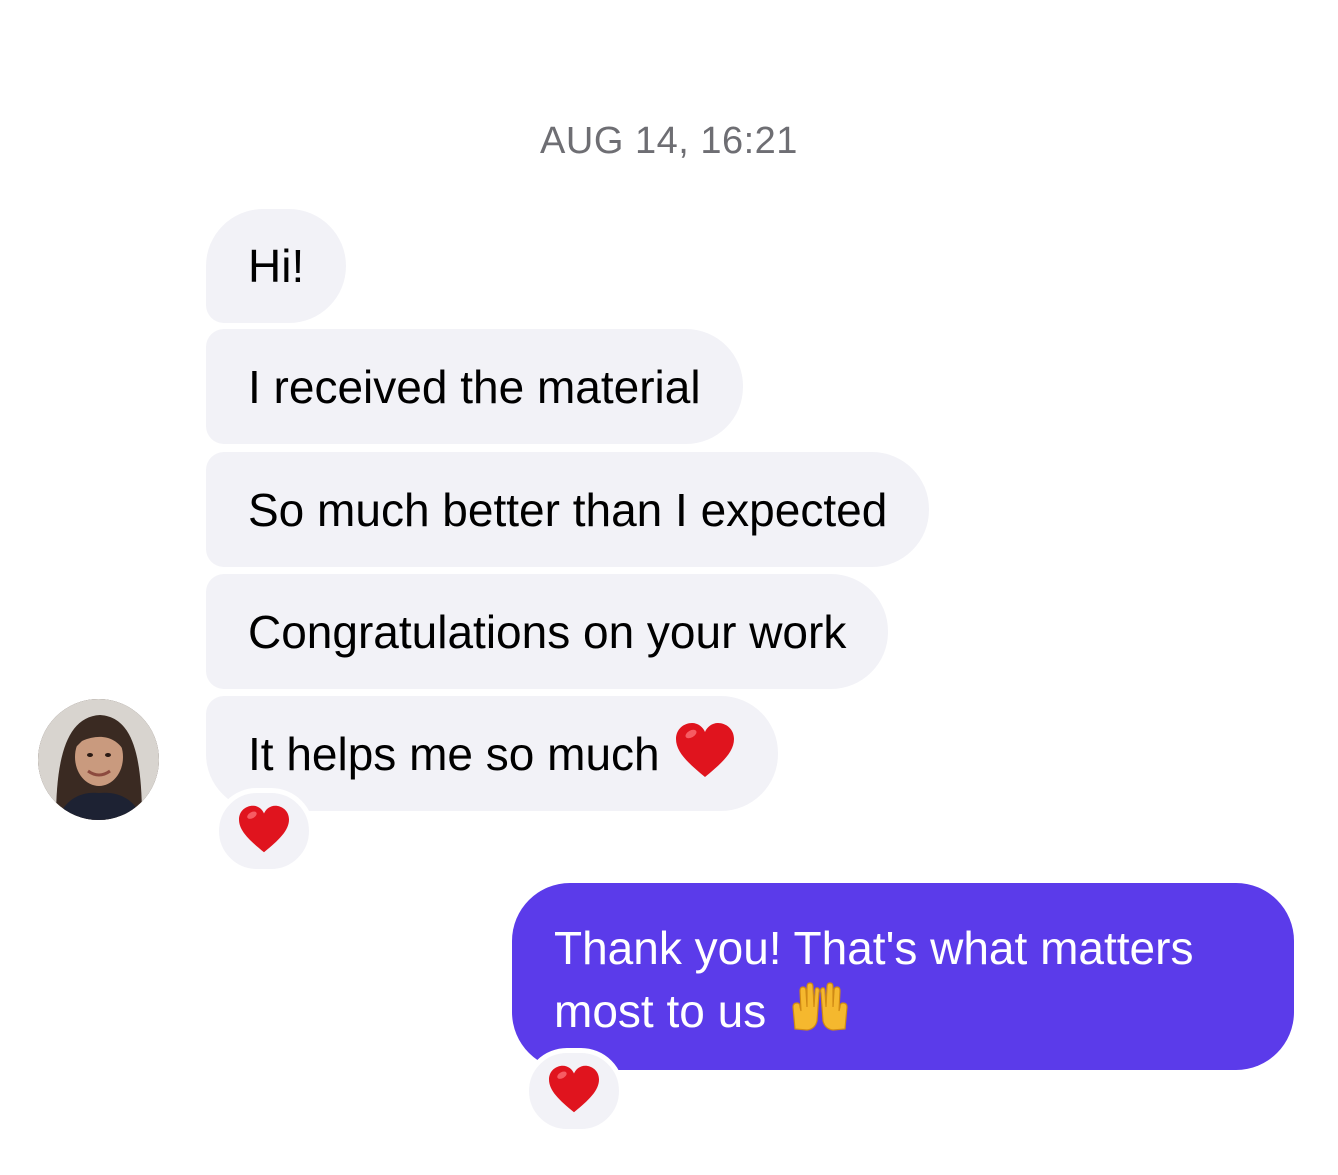 The image size is (1338, 1175). Describe the element at coordinates (820, 1015) in the screenshot. I see `raising-hands-icon` at that location.